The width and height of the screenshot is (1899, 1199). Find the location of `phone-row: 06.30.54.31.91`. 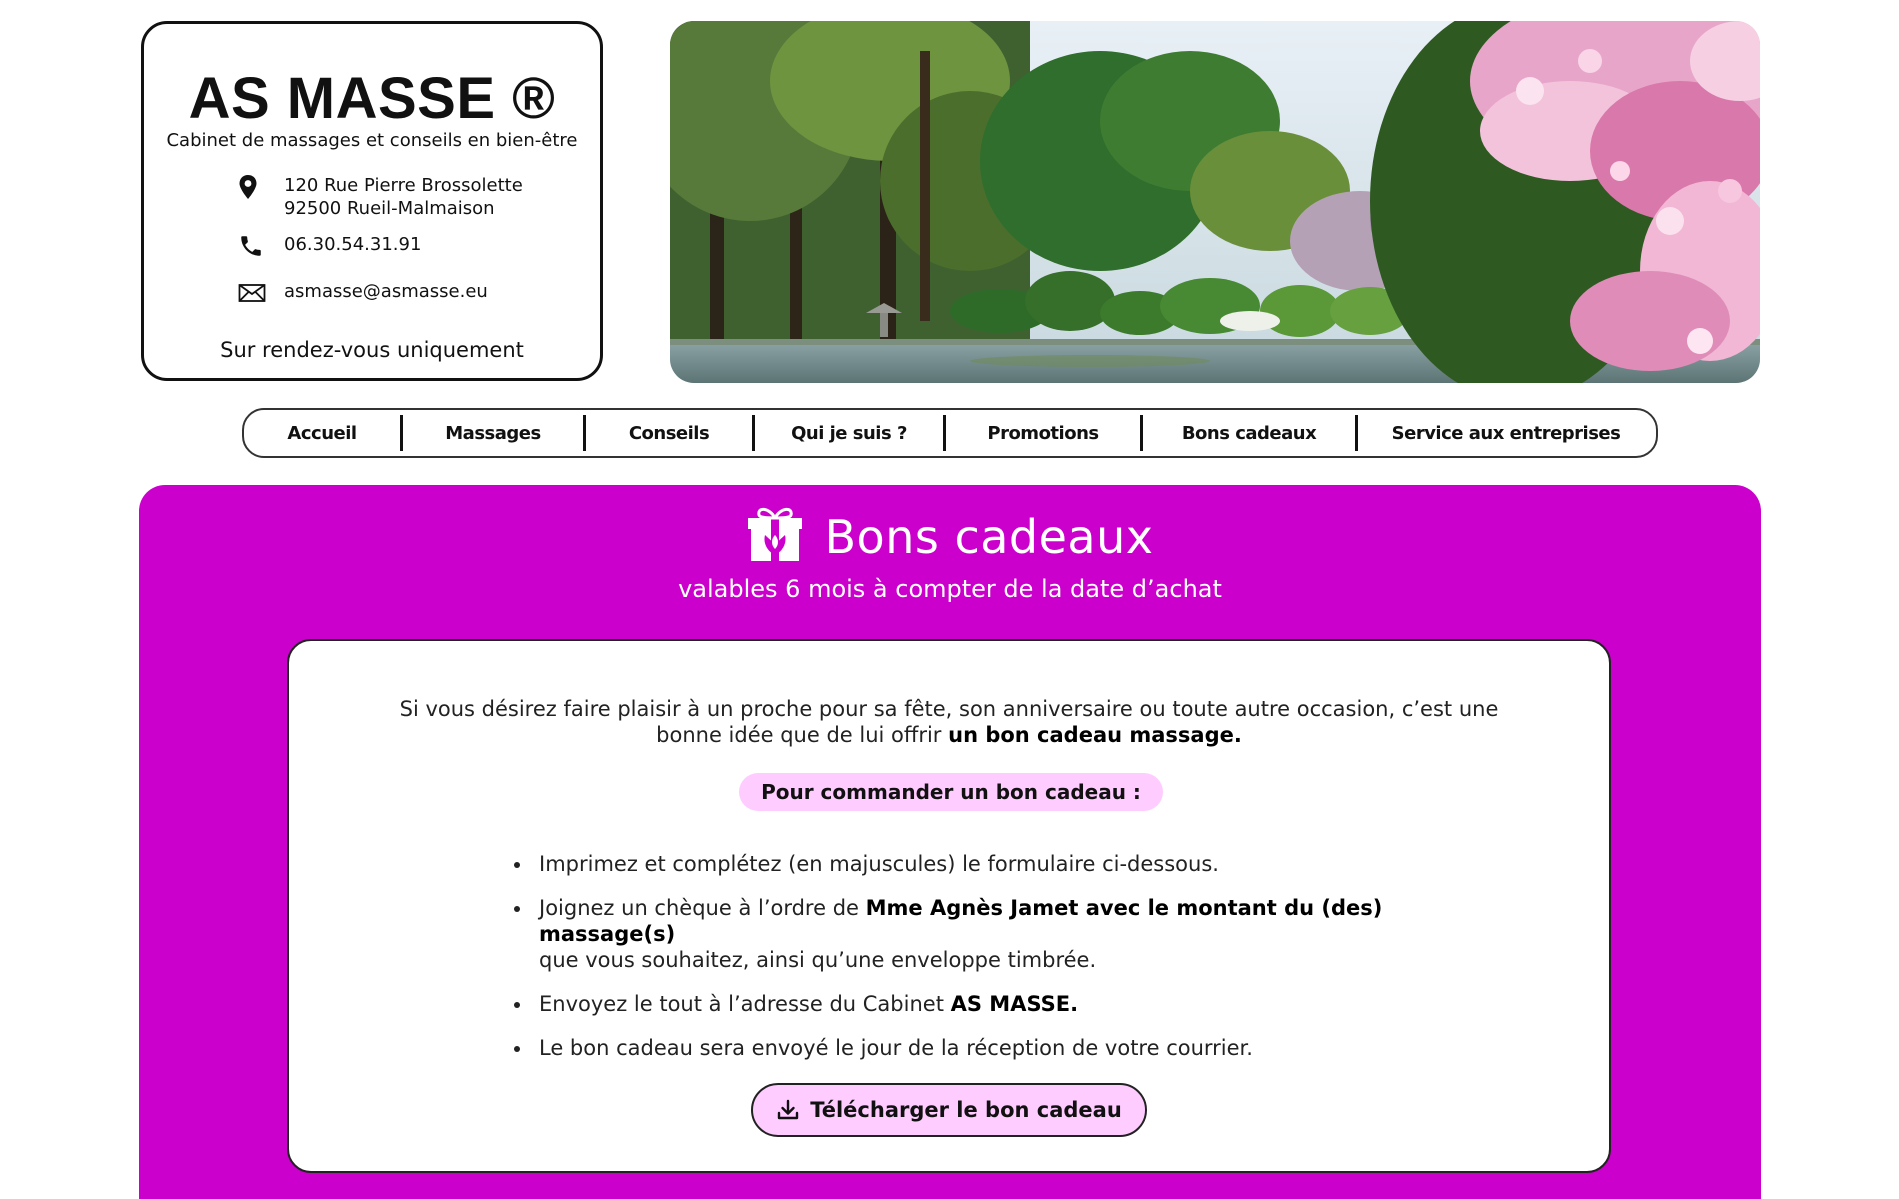

phone-row: 06.30.54.31.91 is located at coordinates (329, 246).